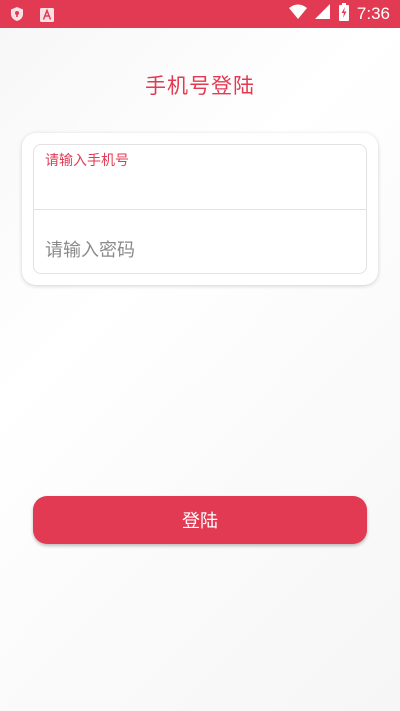 The image size is (400, 711). Describe the element at coordinates (322, 14) in the screenshot. I see `cellular-signal-icon` at that location.